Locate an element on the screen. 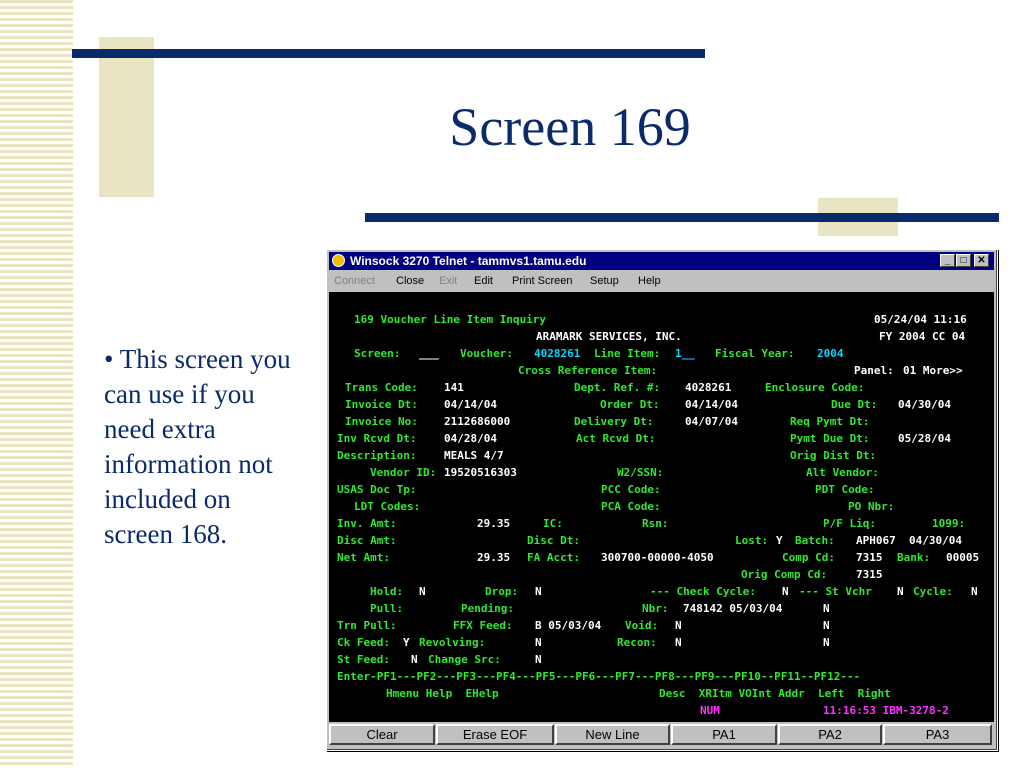 The width and height of the screenshot is (1024, 768). line-item-input: 1__ is located at coordinates (685, 354).